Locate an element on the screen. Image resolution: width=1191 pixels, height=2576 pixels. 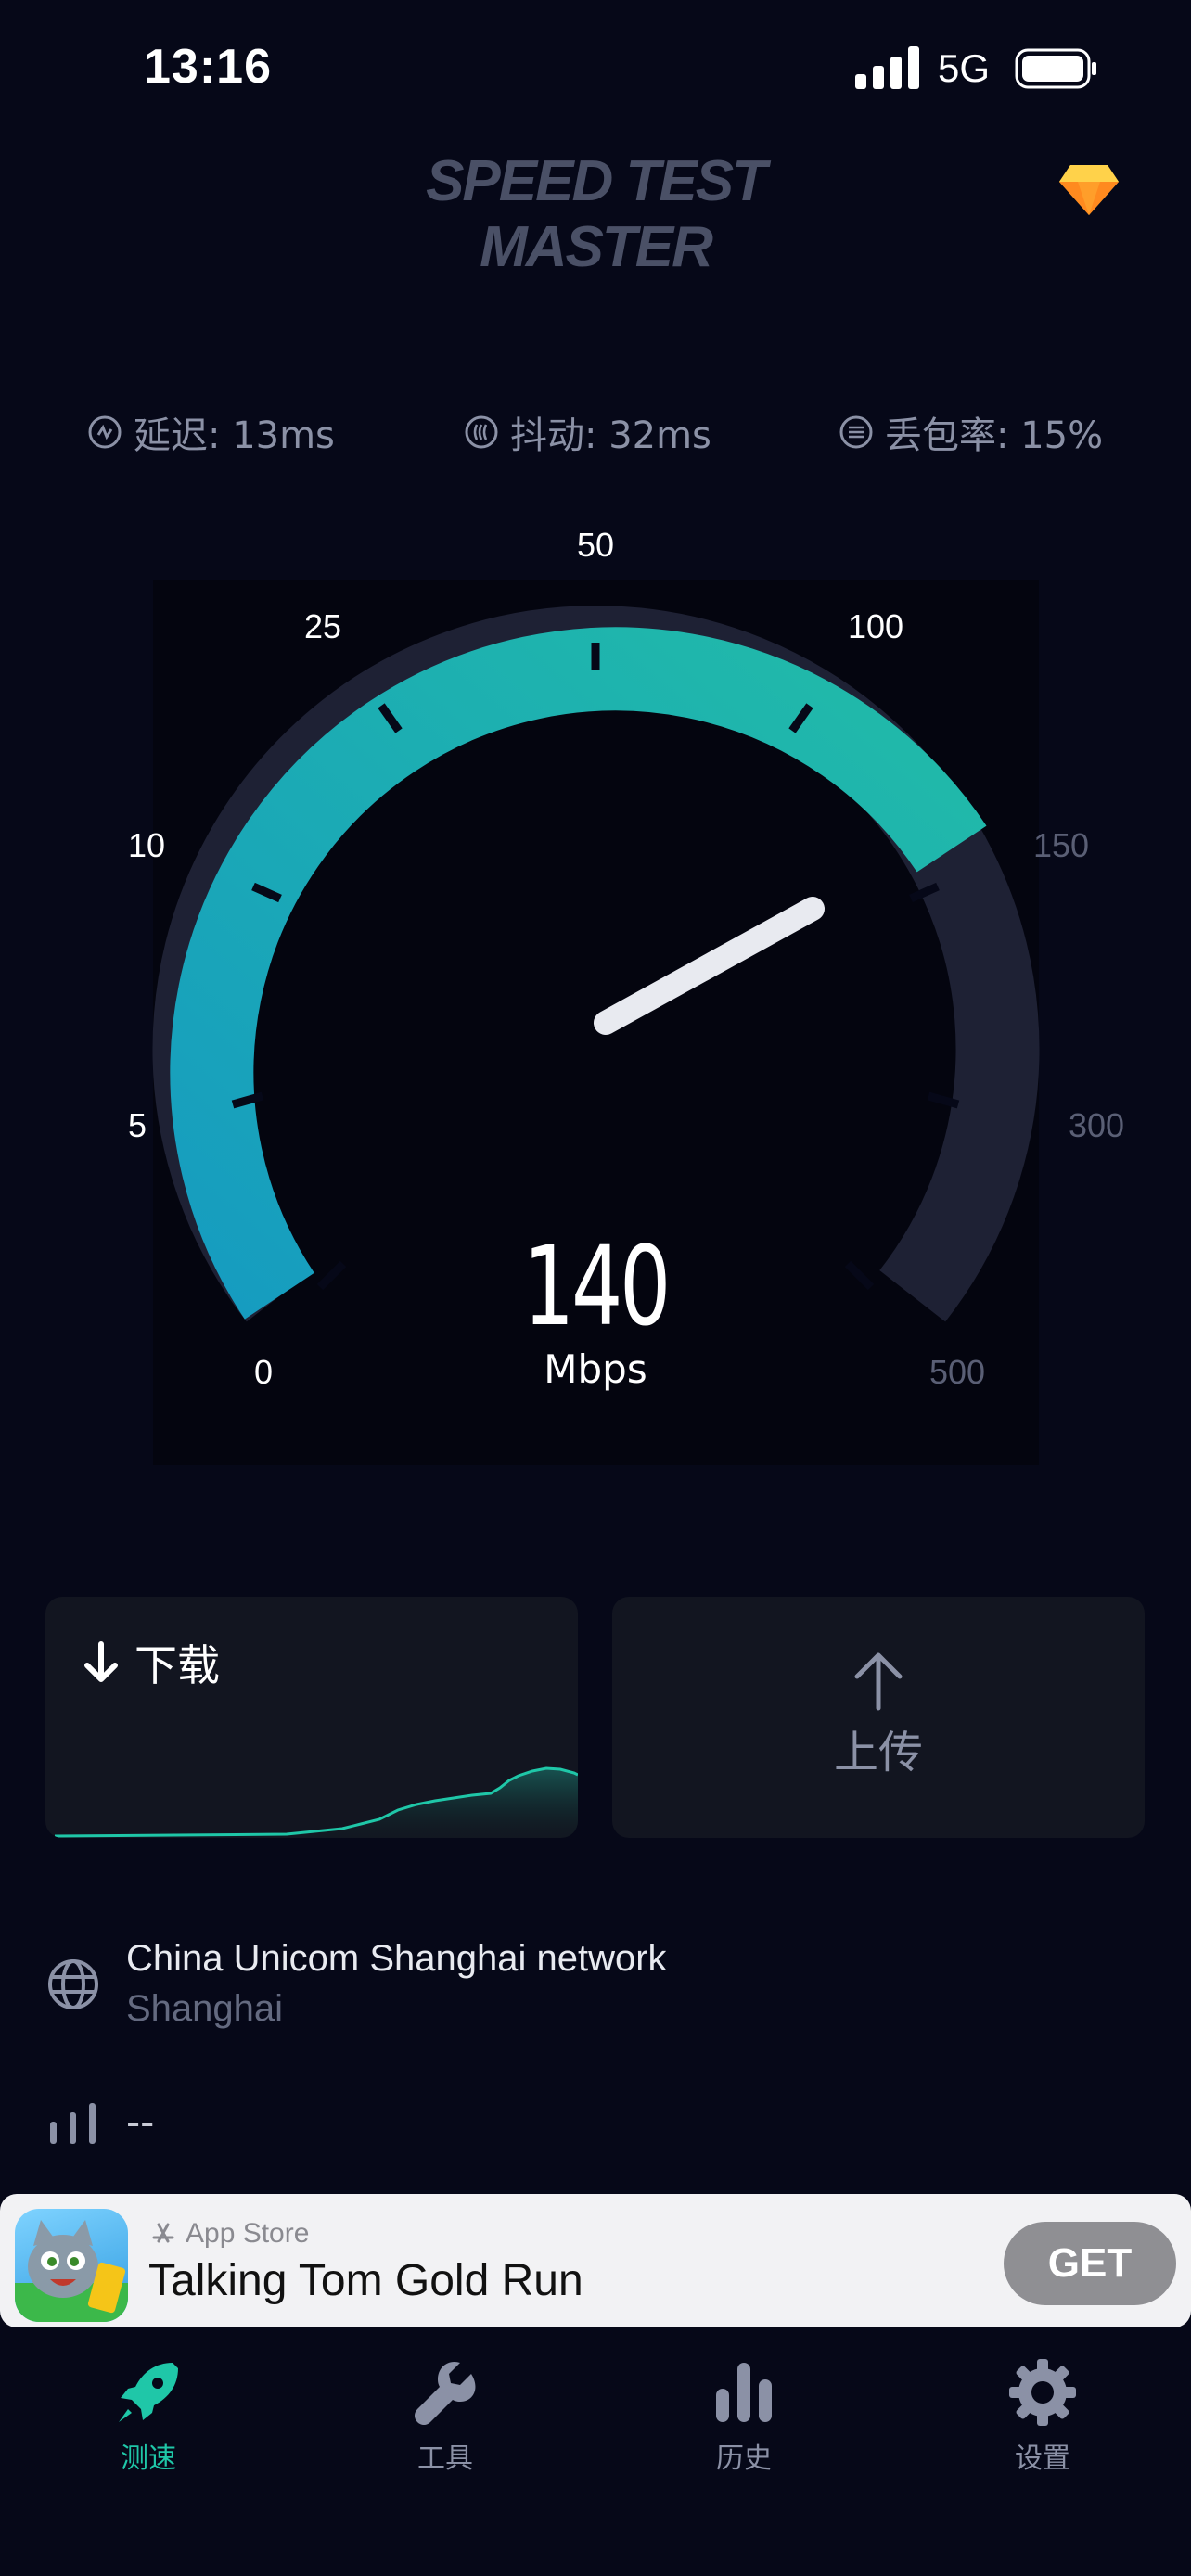
isp-location: Shanghai is located at coordinates (205, 2008).